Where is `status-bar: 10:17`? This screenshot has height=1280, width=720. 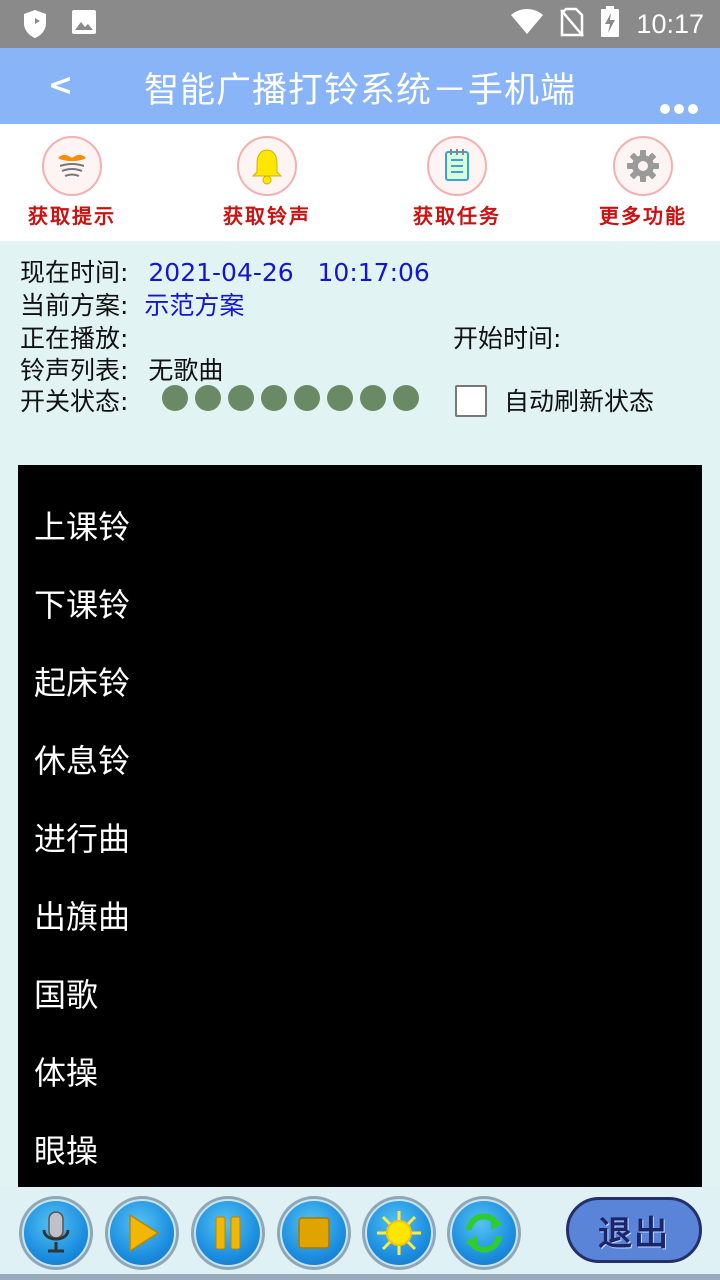 status-bar: 10:17 is located at coordinates (360, 24).